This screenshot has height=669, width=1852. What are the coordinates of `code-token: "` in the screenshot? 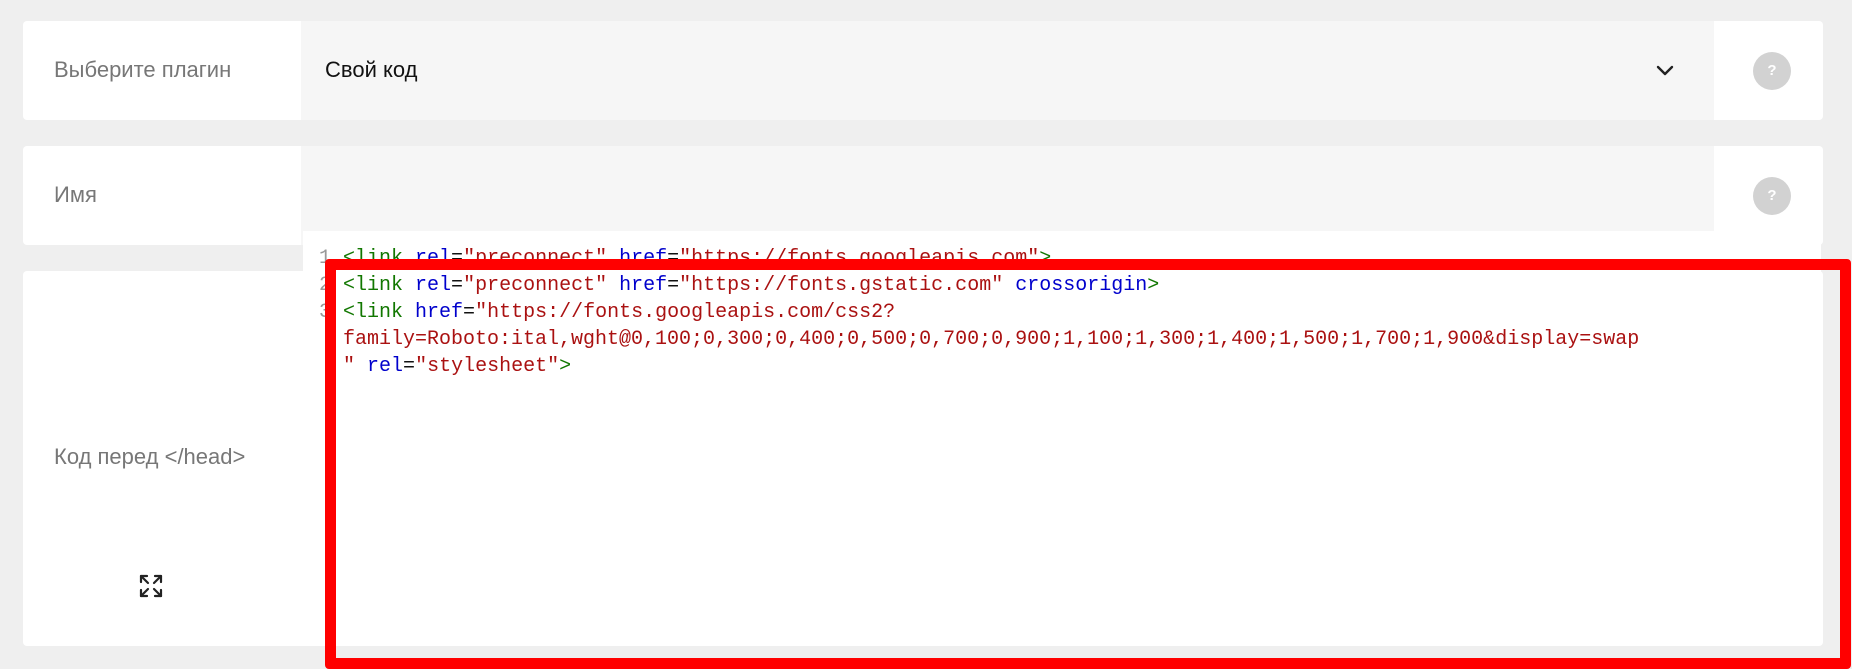 It's located at (349, 366).